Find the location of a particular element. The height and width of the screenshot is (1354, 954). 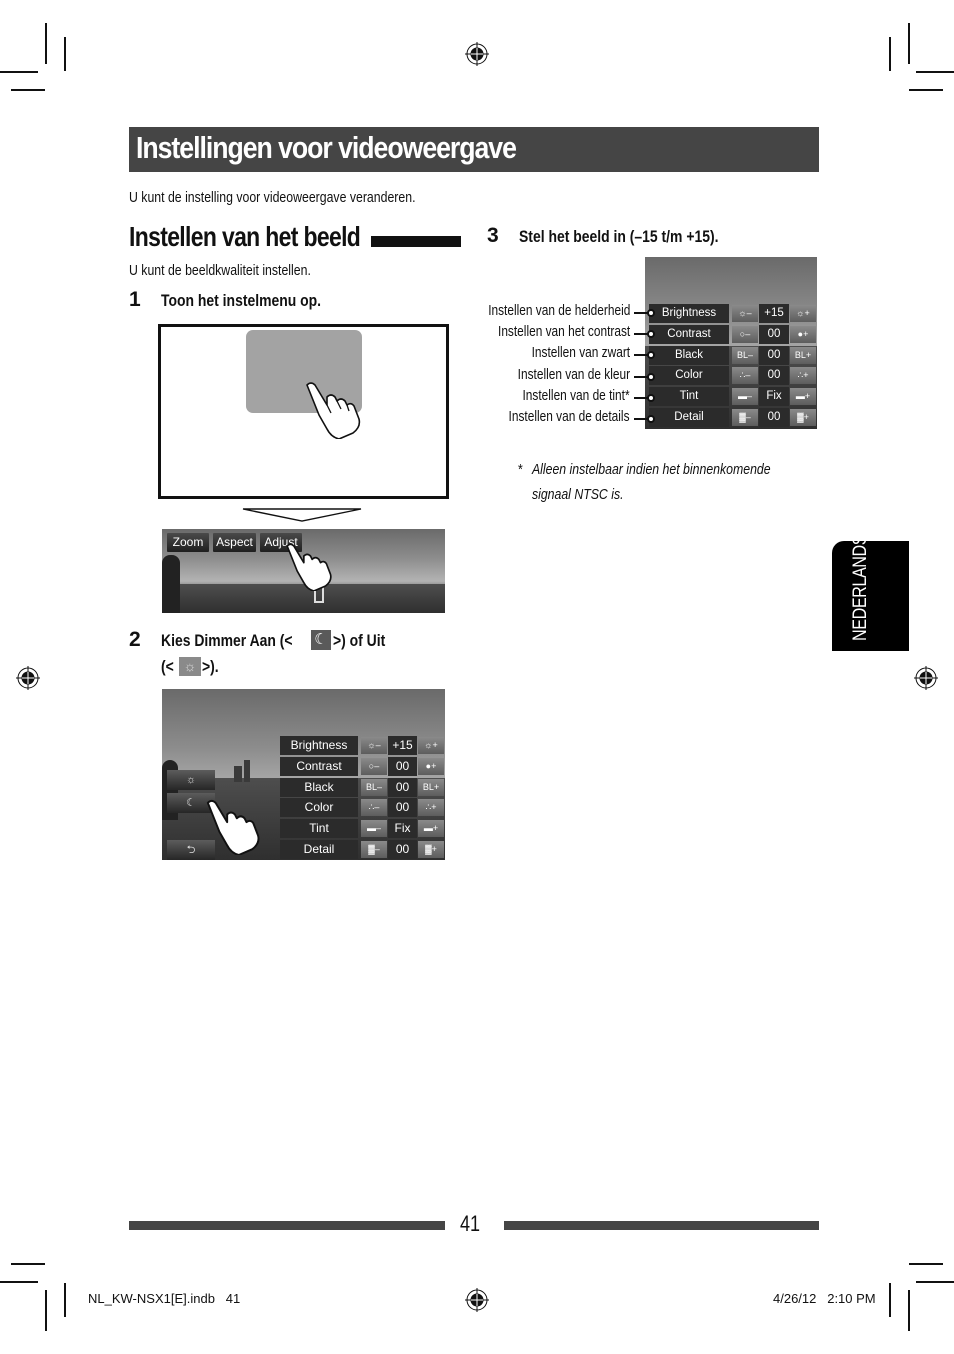

zoom-button: Zoom is located at coordinates (188, 542).